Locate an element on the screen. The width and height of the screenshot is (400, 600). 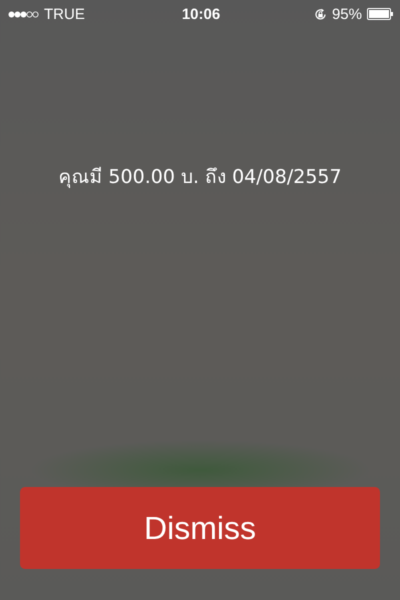
clock-time: 10:06 is located at coordinates (201, 14).